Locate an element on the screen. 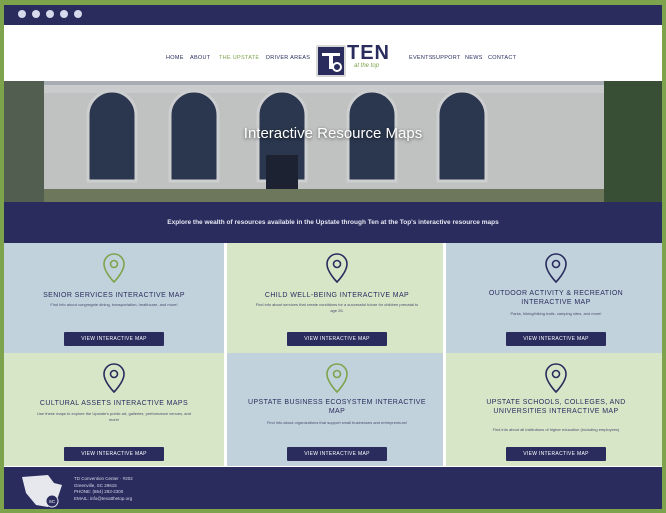 This screenshot has width=666, height=513. nav-events: EVENTS is located at coordinates (421, 58).